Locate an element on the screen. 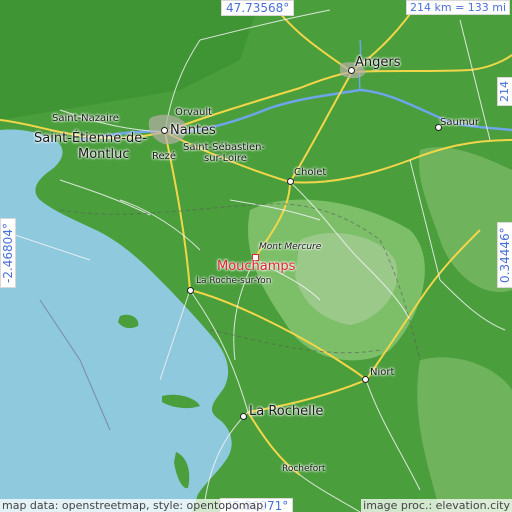 Image resolution: width=512 pixels, height=512 pixels. coord-left: -2.46804° is located at coordinates (8, 253).